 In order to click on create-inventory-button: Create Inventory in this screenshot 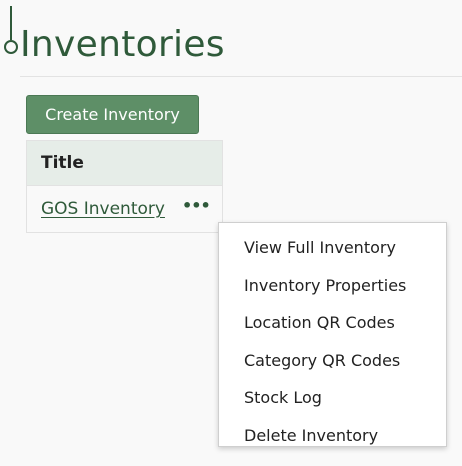, I will do `click(112, 114)`.